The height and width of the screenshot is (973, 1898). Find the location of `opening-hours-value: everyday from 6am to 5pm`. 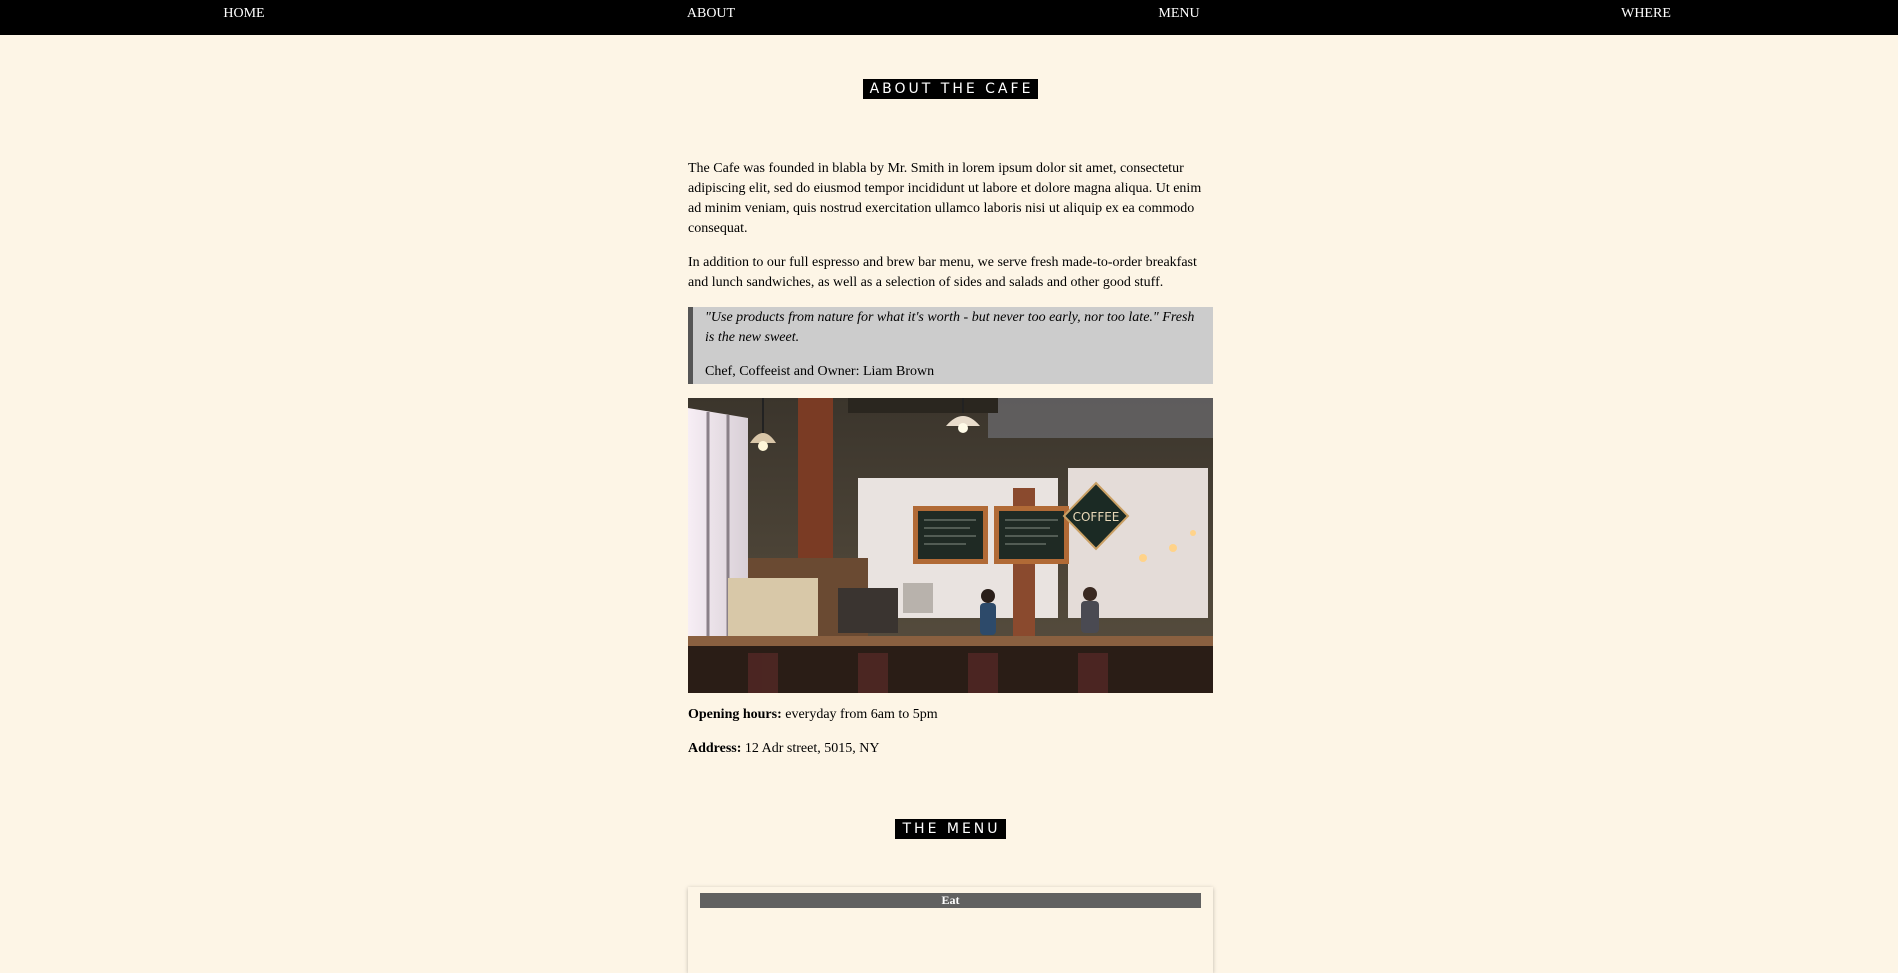

opening-hours-value: everyday from 6am to 5pm is located at coordinates (859, 714).